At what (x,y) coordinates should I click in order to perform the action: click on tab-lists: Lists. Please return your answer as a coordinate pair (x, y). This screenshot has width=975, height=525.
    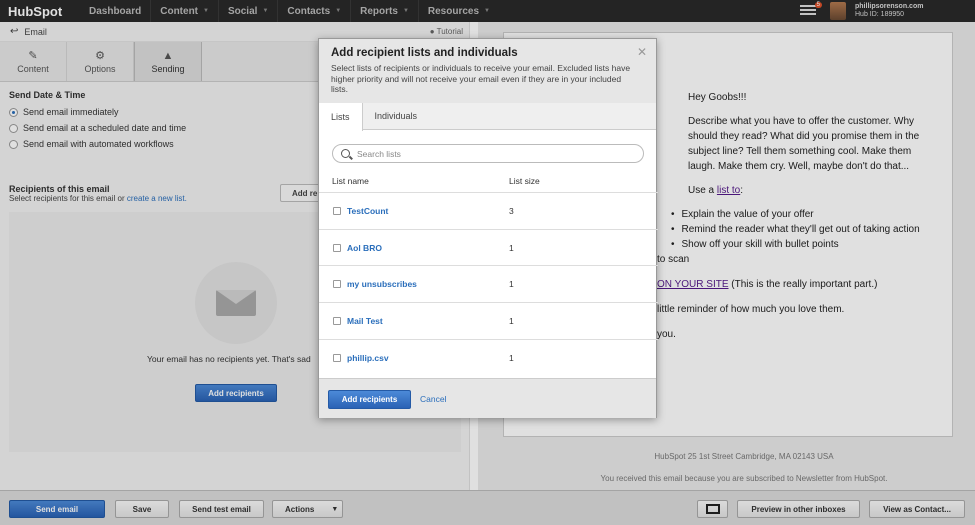
    Looking at the image, I should click on (341, 117).